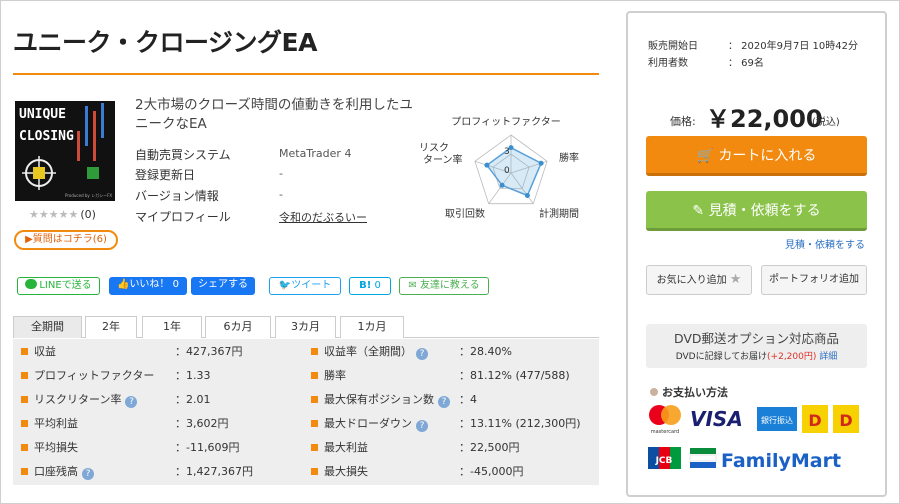 The height and width of the screenshot is (504, 900). Describe the element at coordinates (31, 284) in the screenshot. I see `line-icon` at that location.